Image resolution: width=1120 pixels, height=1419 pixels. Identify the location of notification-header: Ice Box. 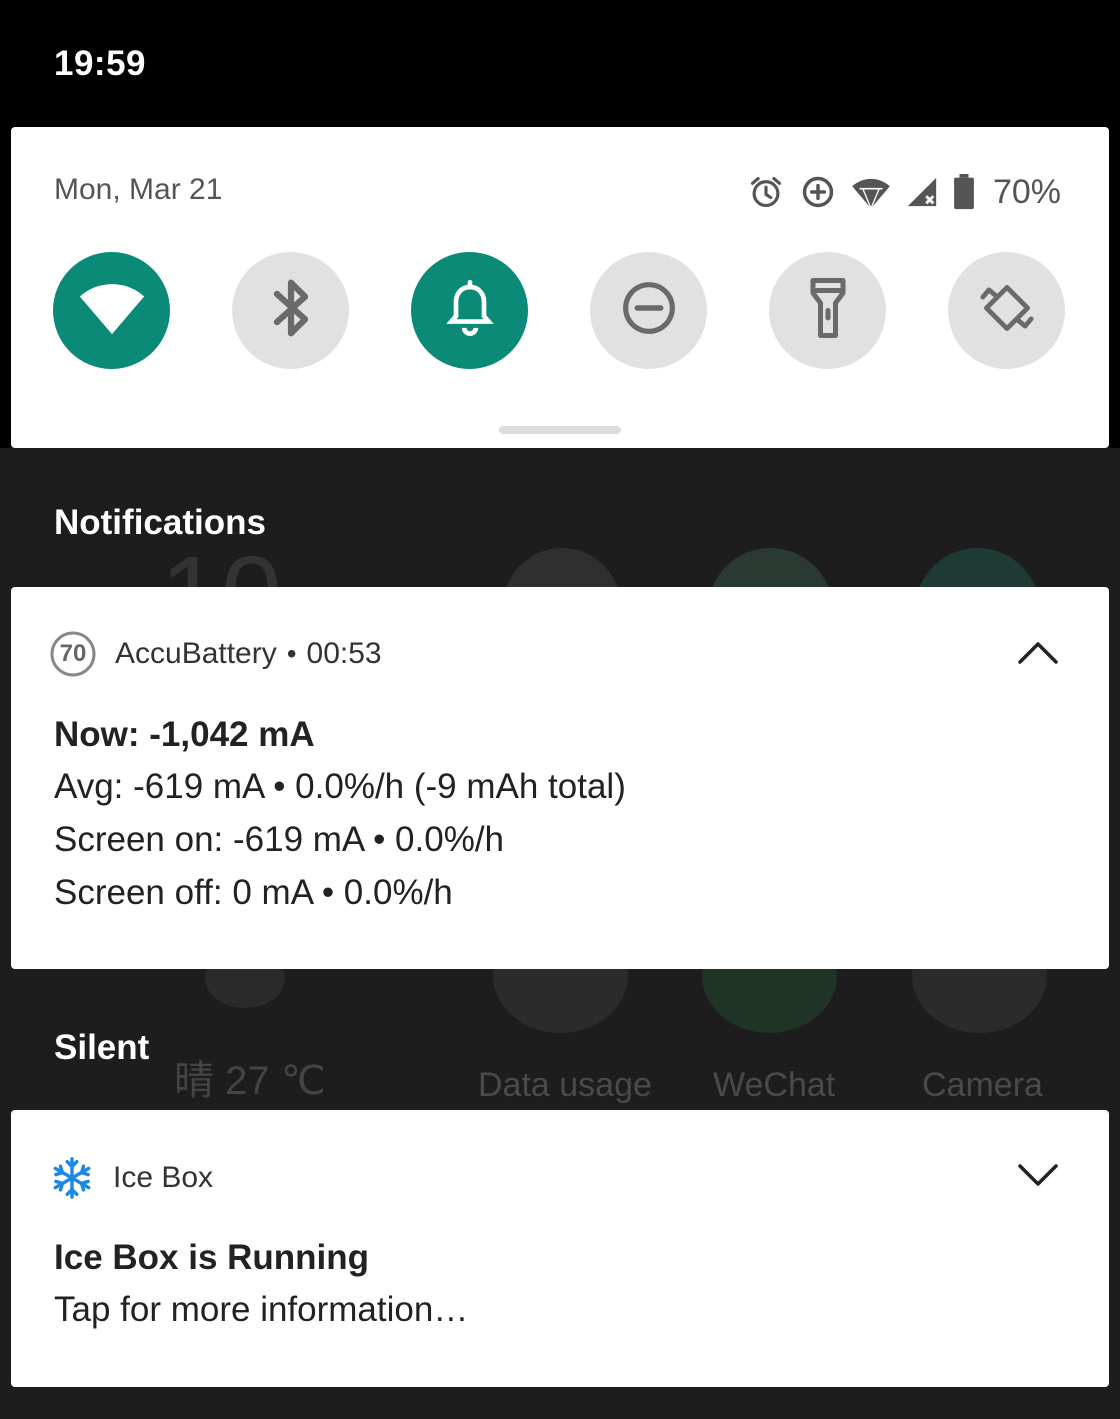
(131, 1178).